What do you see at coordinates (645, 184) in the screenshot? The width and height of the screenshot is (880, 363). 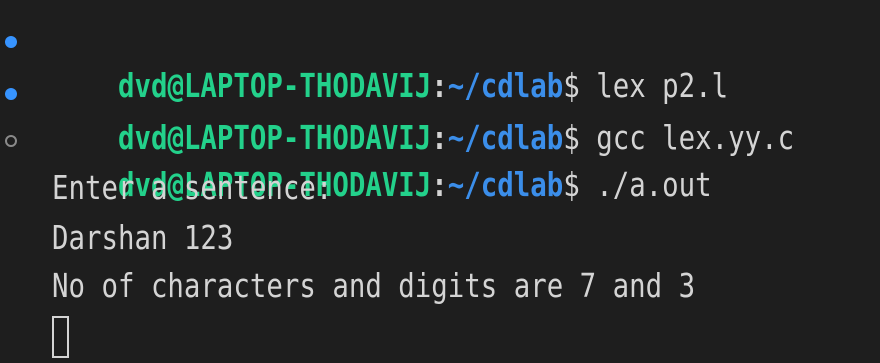 I see `command-text: ./a.out` at bounding box center [645, 184].